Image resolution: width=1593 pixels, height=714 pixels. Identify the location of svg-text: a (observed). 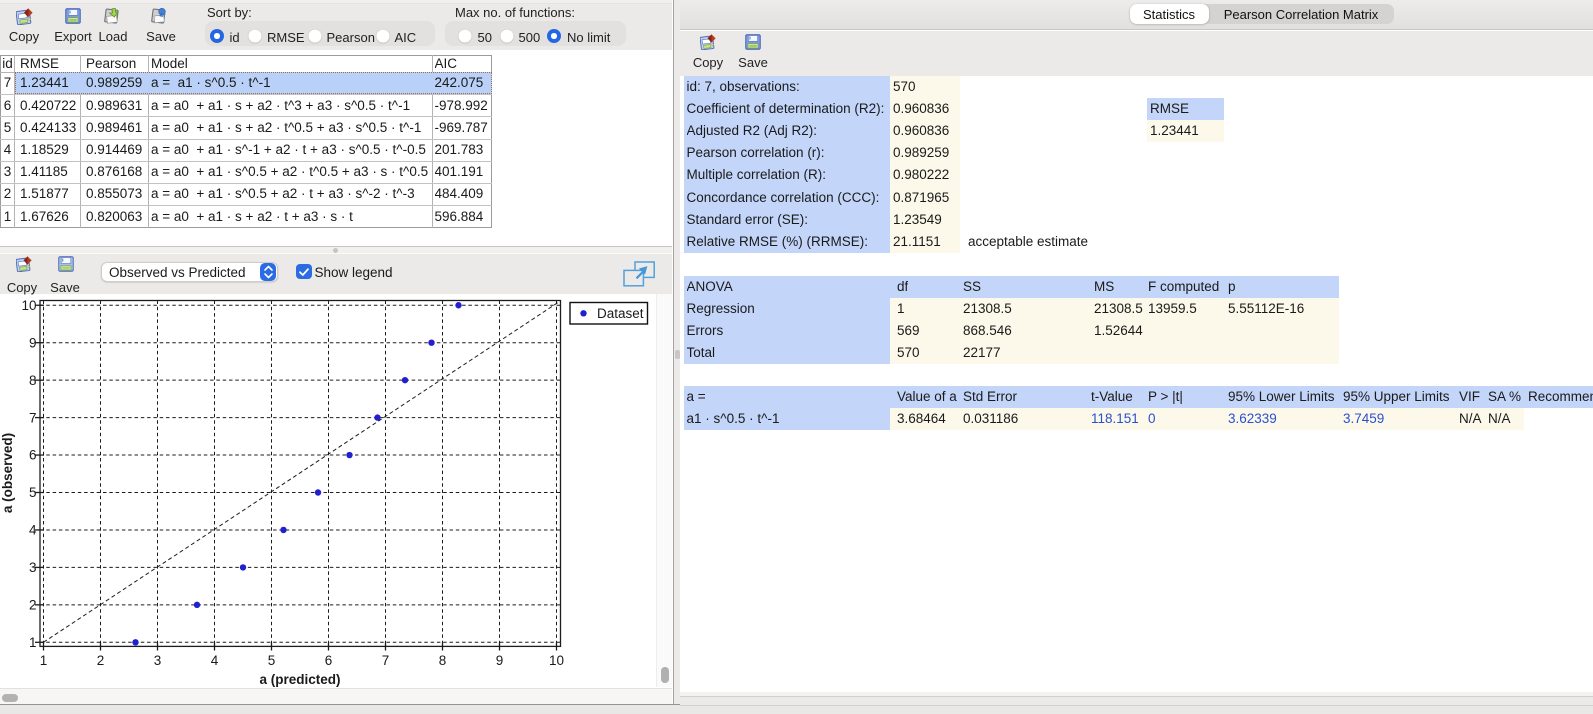
(7, 473).